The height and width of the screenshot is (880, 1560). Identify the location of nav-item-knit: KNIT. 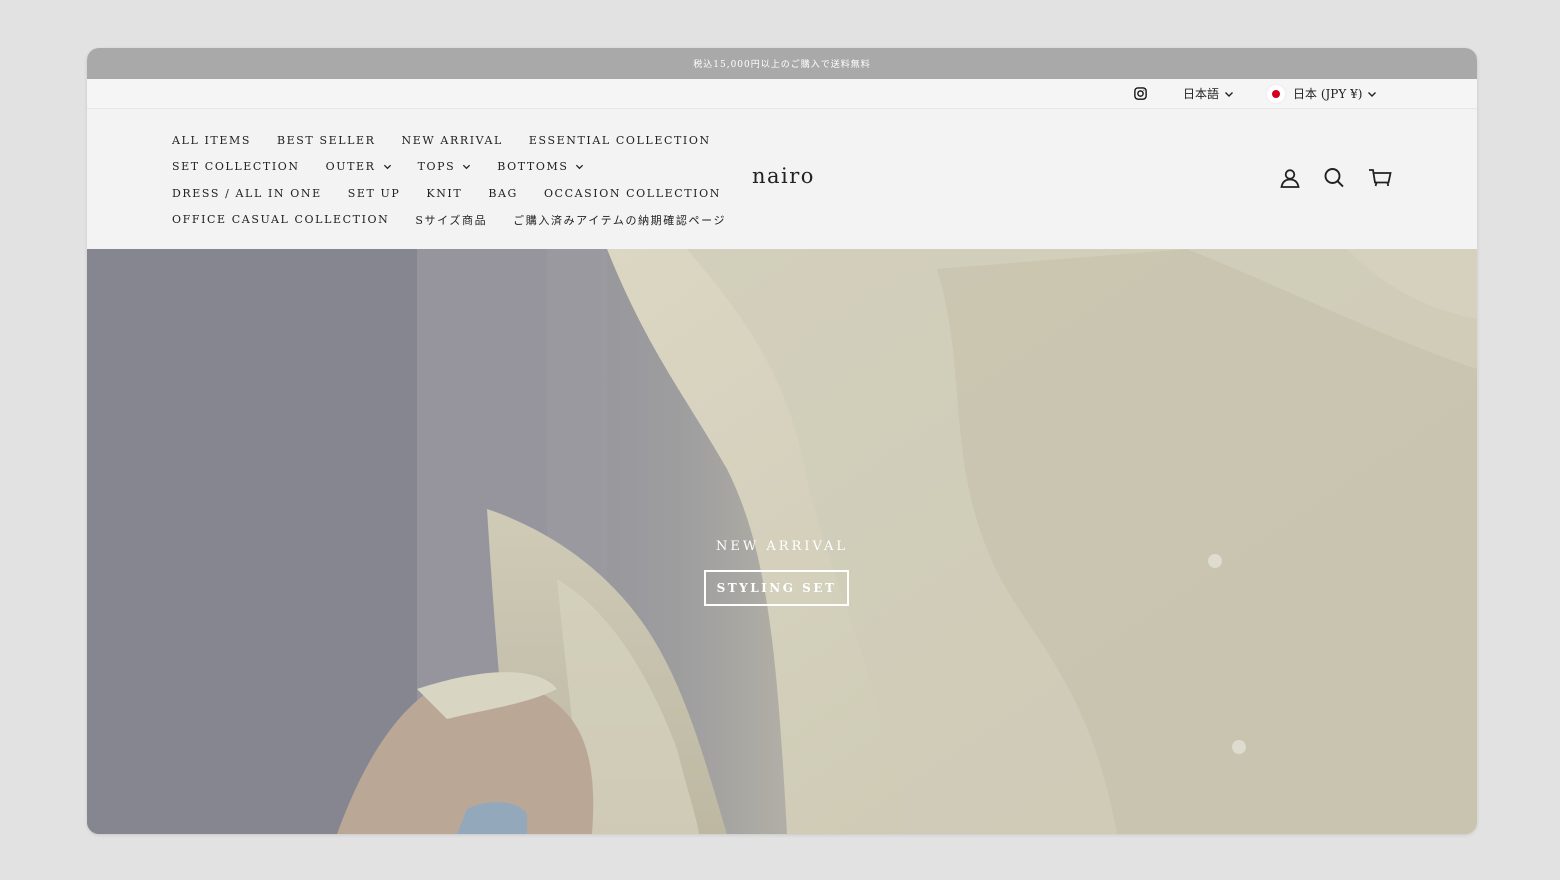
(444, 193).